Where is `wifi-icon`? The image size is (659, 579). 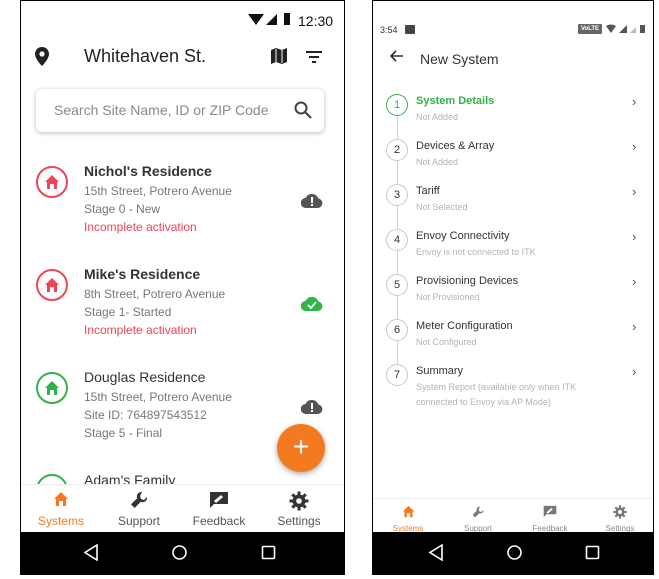 wifi-icon is located at coordinates (256, 19).